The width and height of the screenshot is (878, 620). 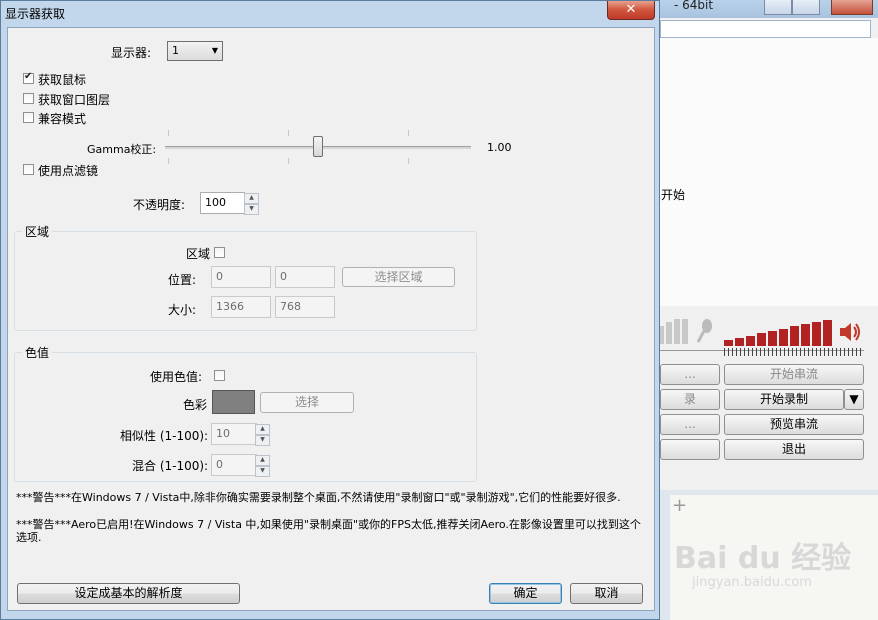 I want to click on preview-stream-button: 预览串流, so click(x=794, y=424).